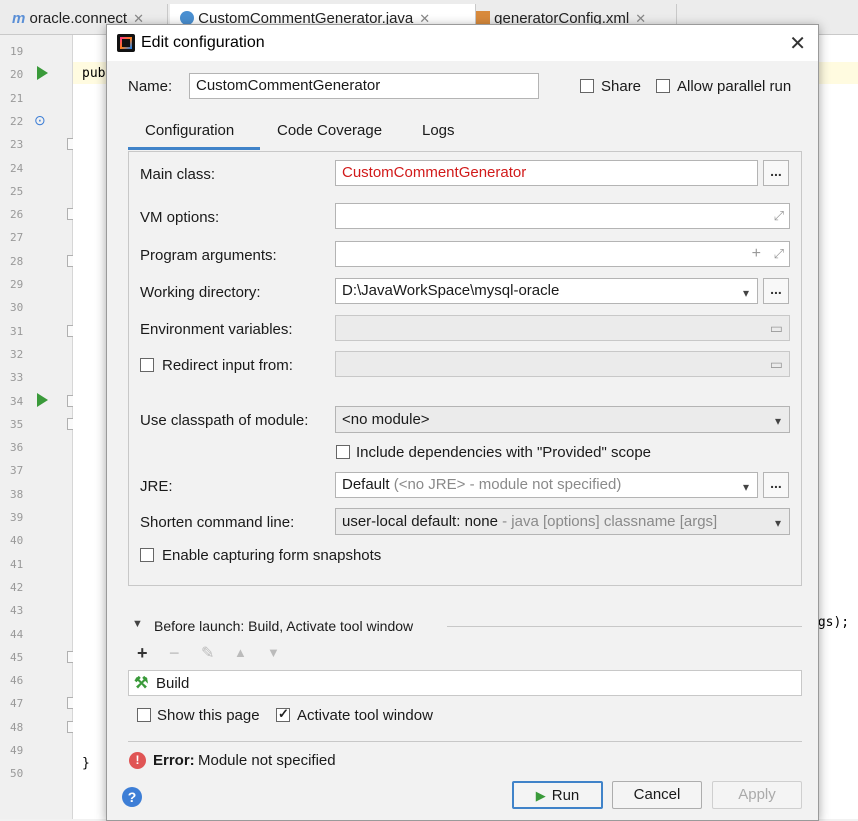 The width and height of the screenshot is (858, 821). I want to click on before-launch-list: ⚒ Build, so click(465, 683).